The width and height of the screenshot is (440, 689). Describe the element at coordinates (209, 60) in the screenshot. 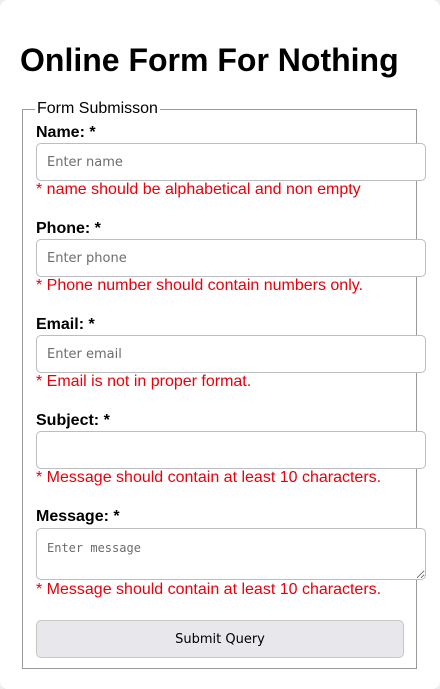

I see `page-title: Online Form For Nothing` at that location.